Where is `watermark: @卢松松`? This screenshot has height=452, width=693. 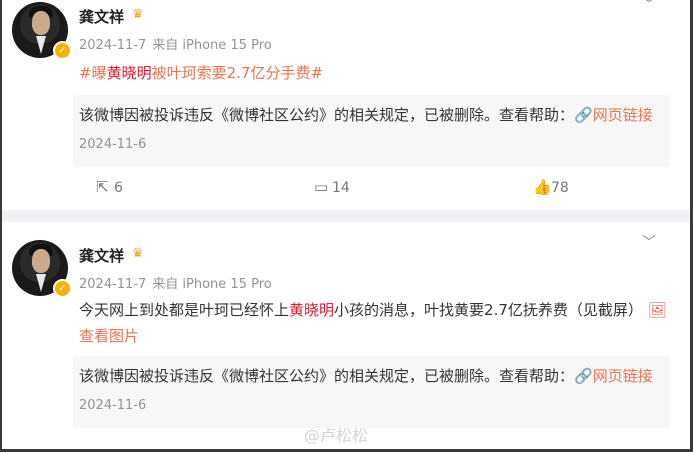 watermark: @卢松松 is located at coordinates (336, 435).